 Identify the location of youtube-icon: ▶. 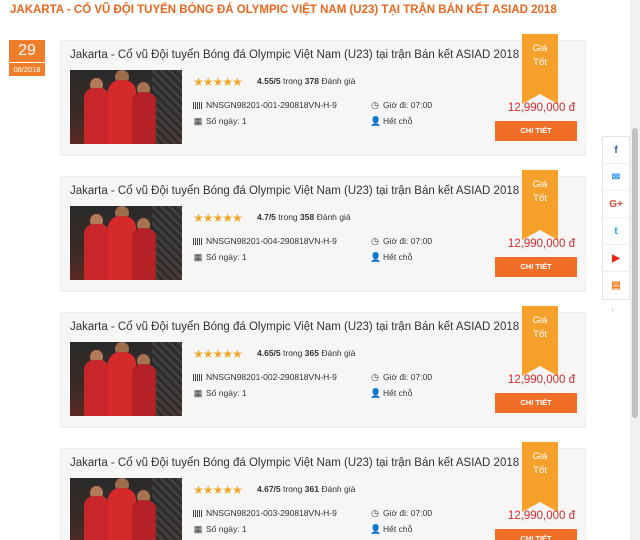
(616, 258).